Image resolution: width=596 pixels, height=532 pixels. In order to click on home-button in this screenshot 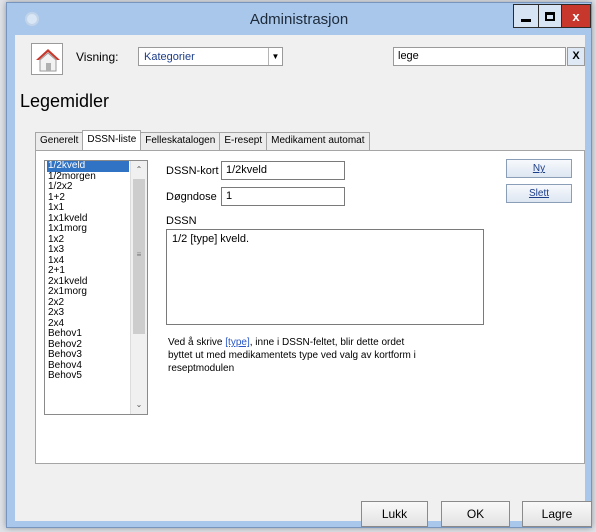, I will do `click(47, 59)`.